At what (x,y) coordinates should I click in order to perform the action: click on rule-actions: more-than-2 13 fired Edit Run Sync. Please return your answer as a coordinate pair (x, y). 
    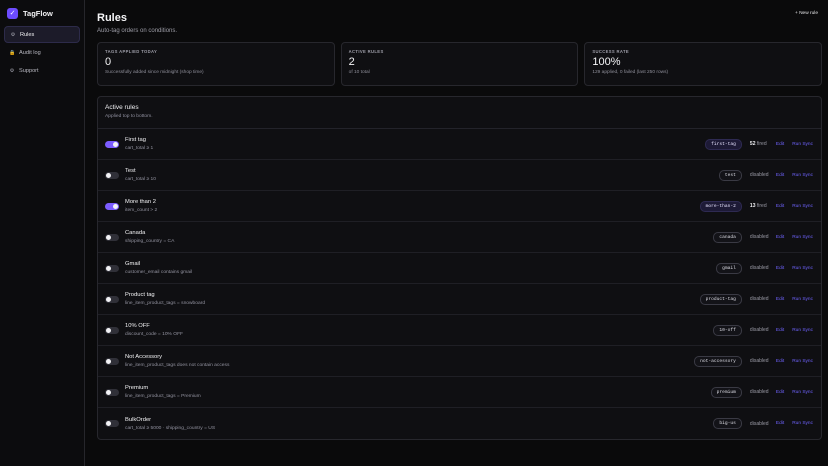
    Looking at the image, I should click on (756, 206).